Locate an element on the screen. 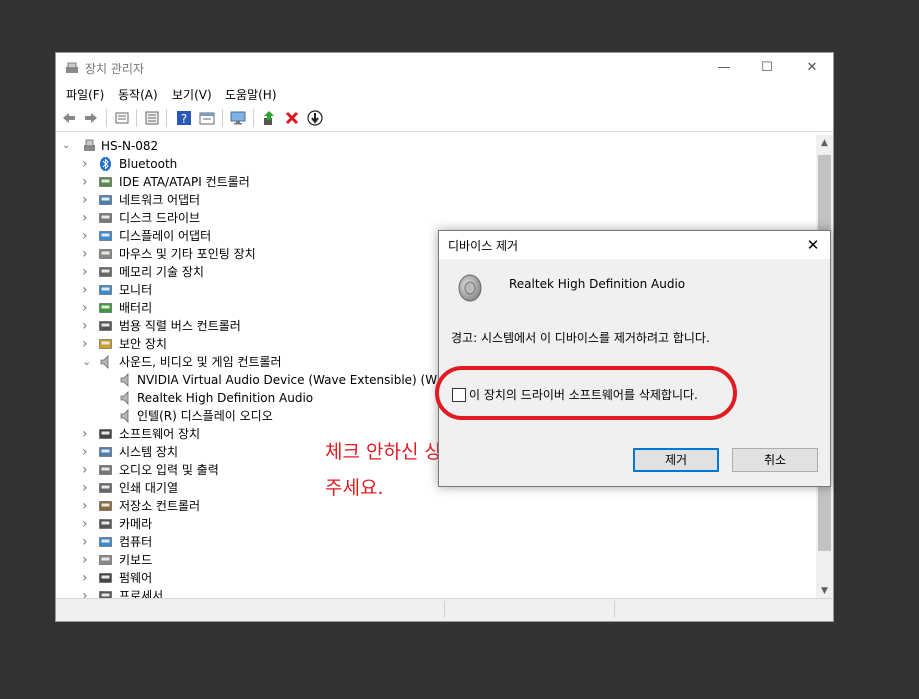  camera-icon is located at coordinates (105, 524).